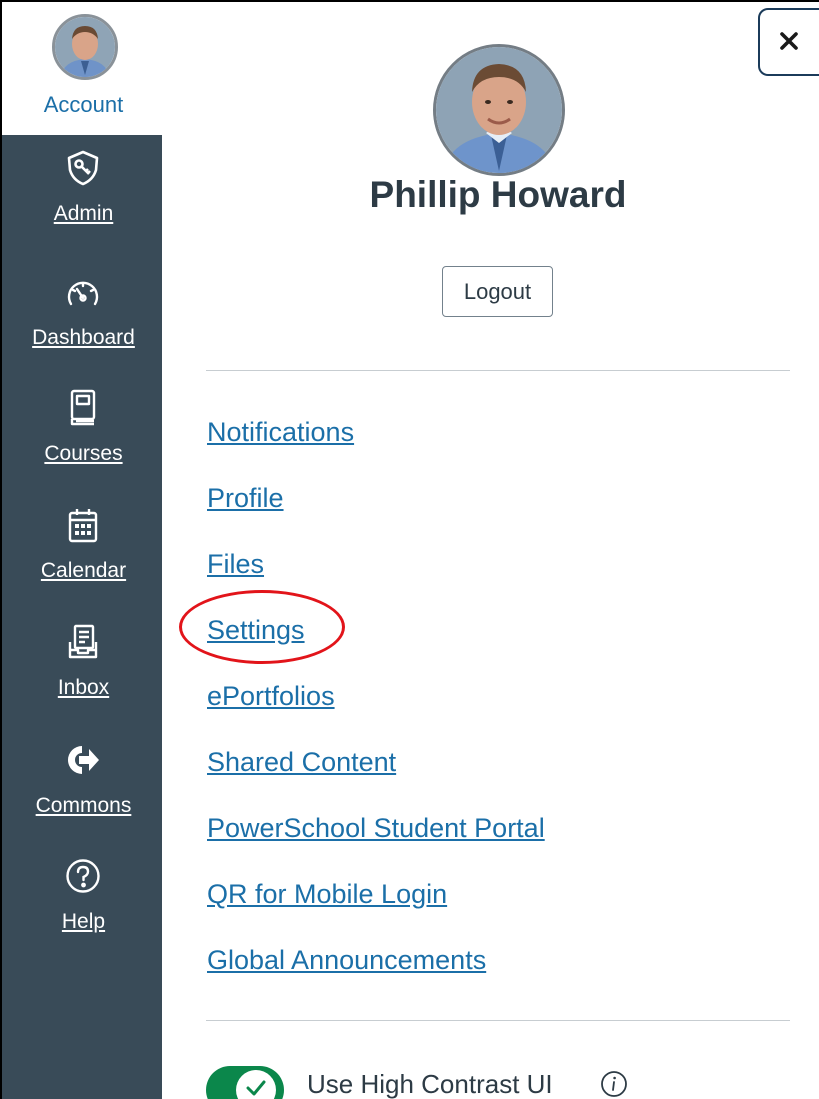  I want to click on nav-item-help: Help, so click(83, 913).